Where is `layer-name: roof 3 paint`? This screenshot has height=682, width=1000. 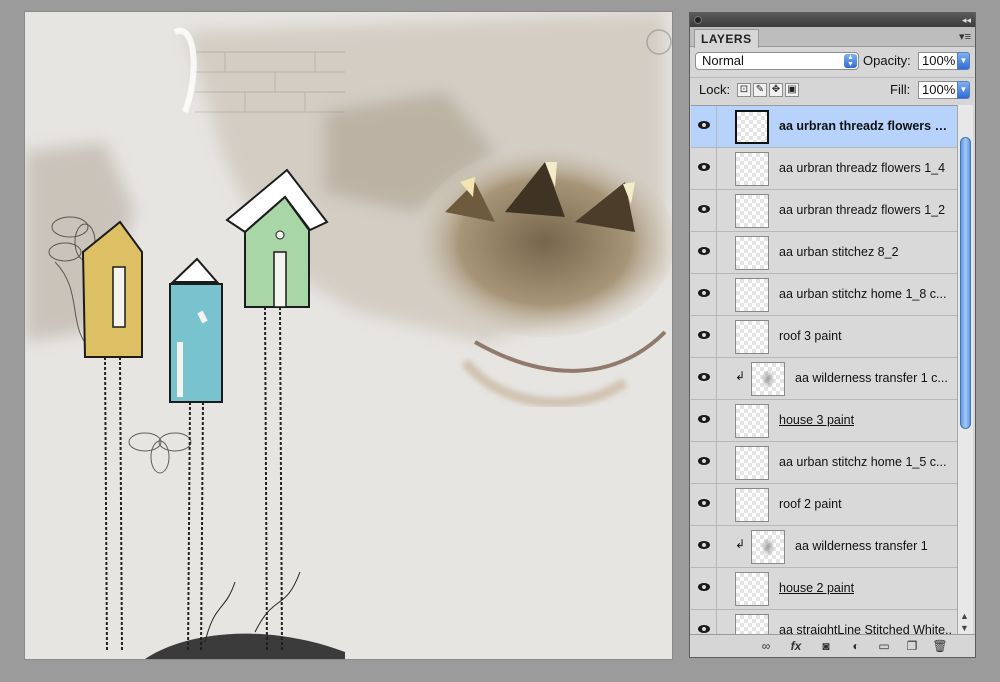
layer-name: roof 3 paint is located at coordinates (810, 336).